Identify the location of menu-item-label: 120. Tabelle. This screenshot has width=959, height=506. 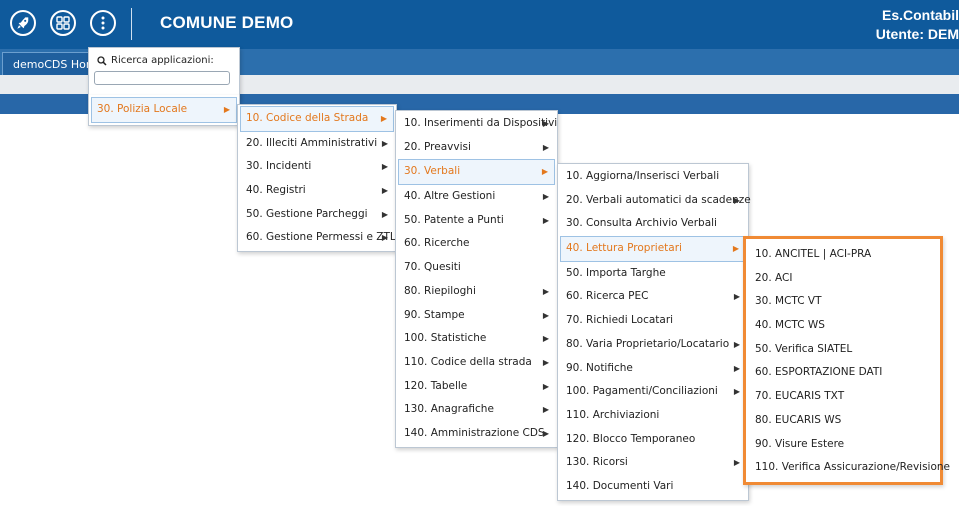
(436, 385).